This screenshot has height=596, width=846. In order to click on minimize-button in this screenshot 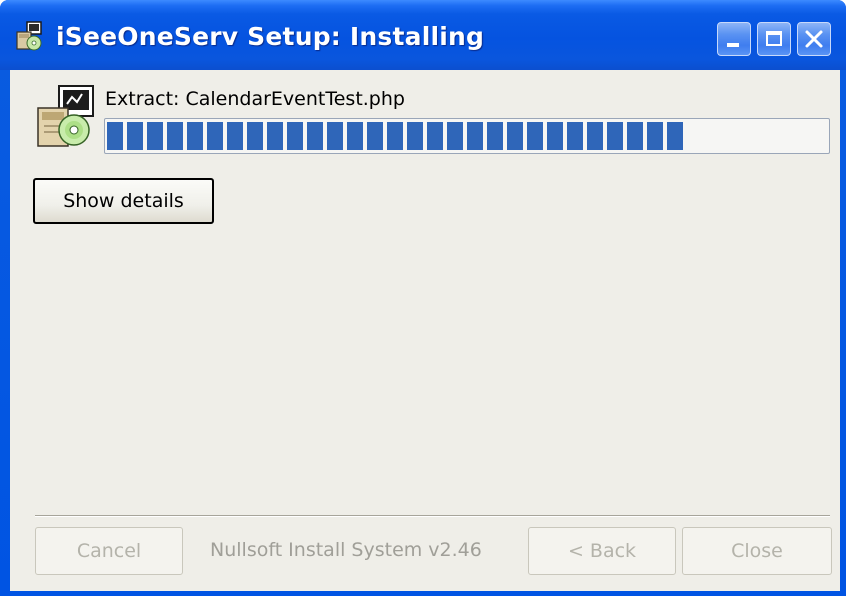, I will do `click(734, 39)`.